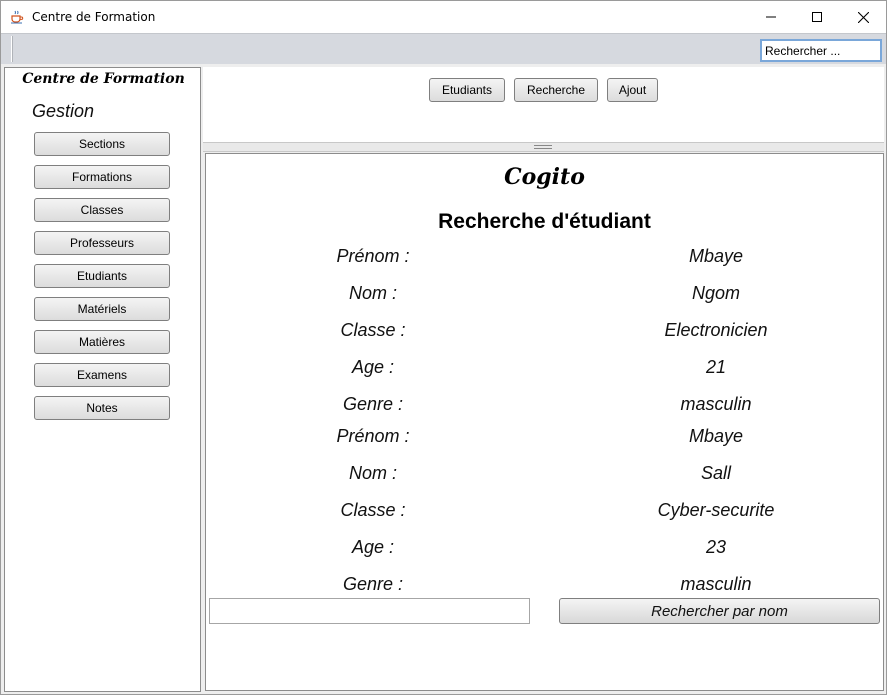 This screenshot has width=887, height=695. Describe the element at coordinates (821, 50) in the screenshot. I see `global-search-input` at that location.